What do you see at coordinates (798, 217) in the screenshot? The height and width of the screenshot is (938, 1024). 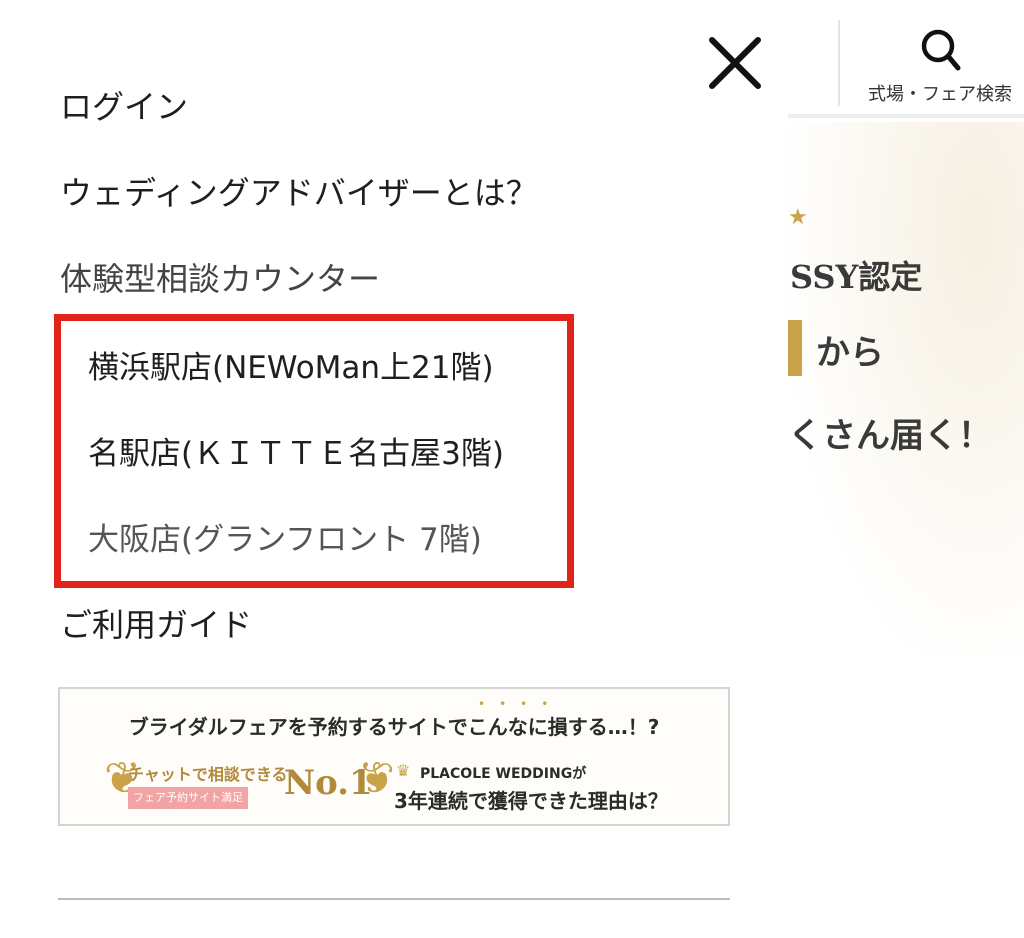 I see `star-icon: ★` at bounding box center [798, 217].